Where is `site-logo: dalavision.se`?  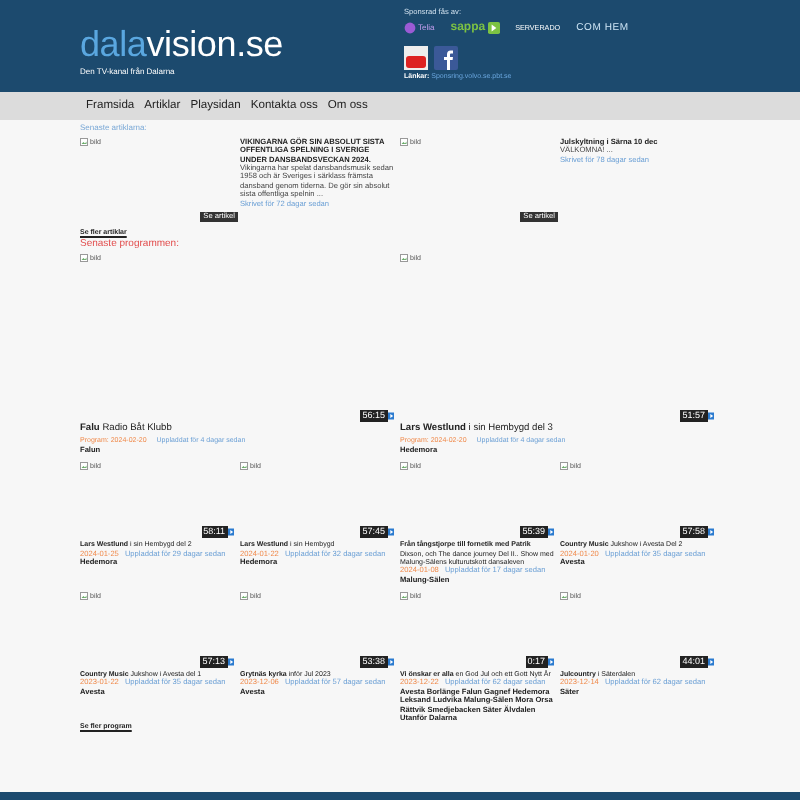 site-logo: dalavision.se is located at coordinates (181, 44).